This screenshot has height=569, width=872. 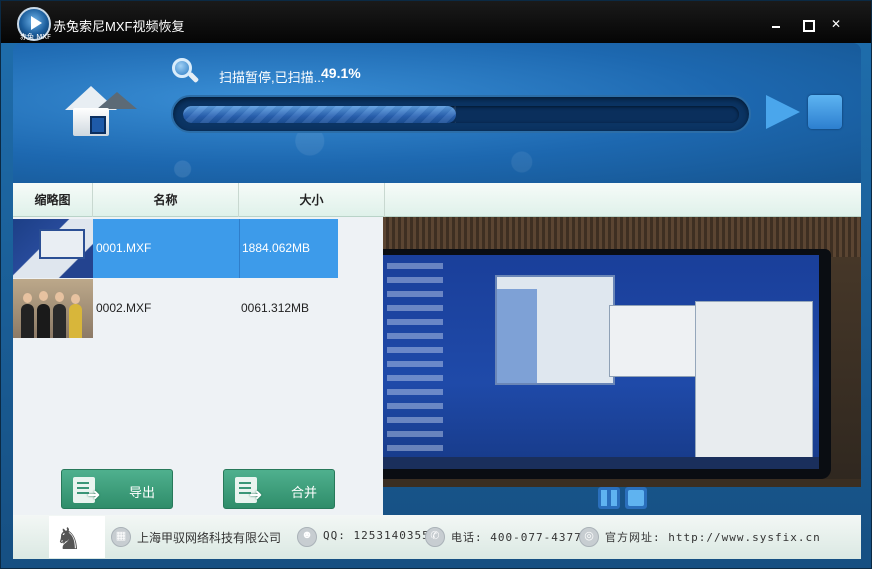 I want to click on scan-progress-bar, so click(x=461, y=114).